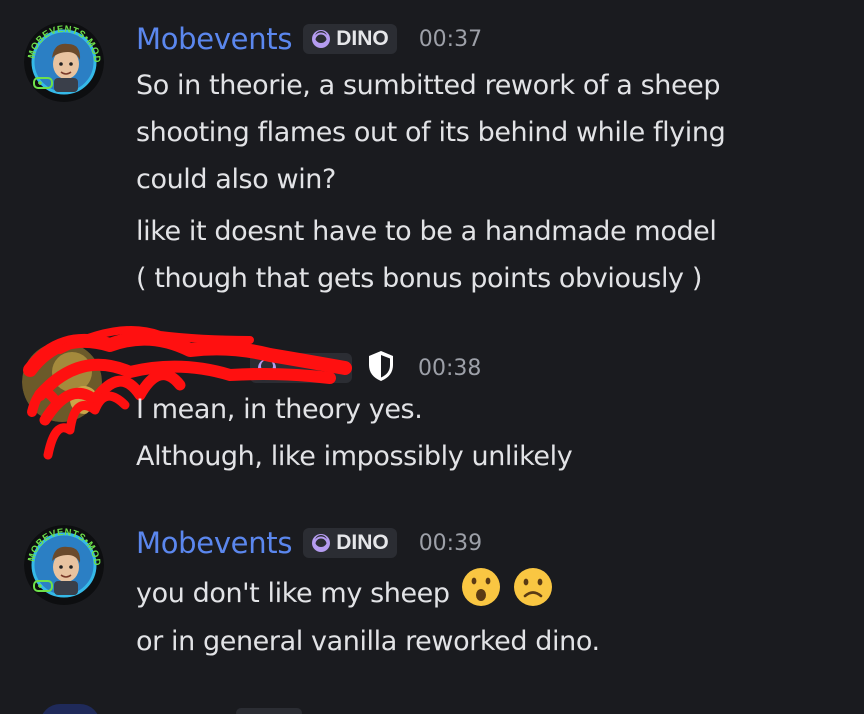 This screenshot has height=714, width=864. I want to click on message-line: Although, like impossibly unlikely, so click(354, 456).